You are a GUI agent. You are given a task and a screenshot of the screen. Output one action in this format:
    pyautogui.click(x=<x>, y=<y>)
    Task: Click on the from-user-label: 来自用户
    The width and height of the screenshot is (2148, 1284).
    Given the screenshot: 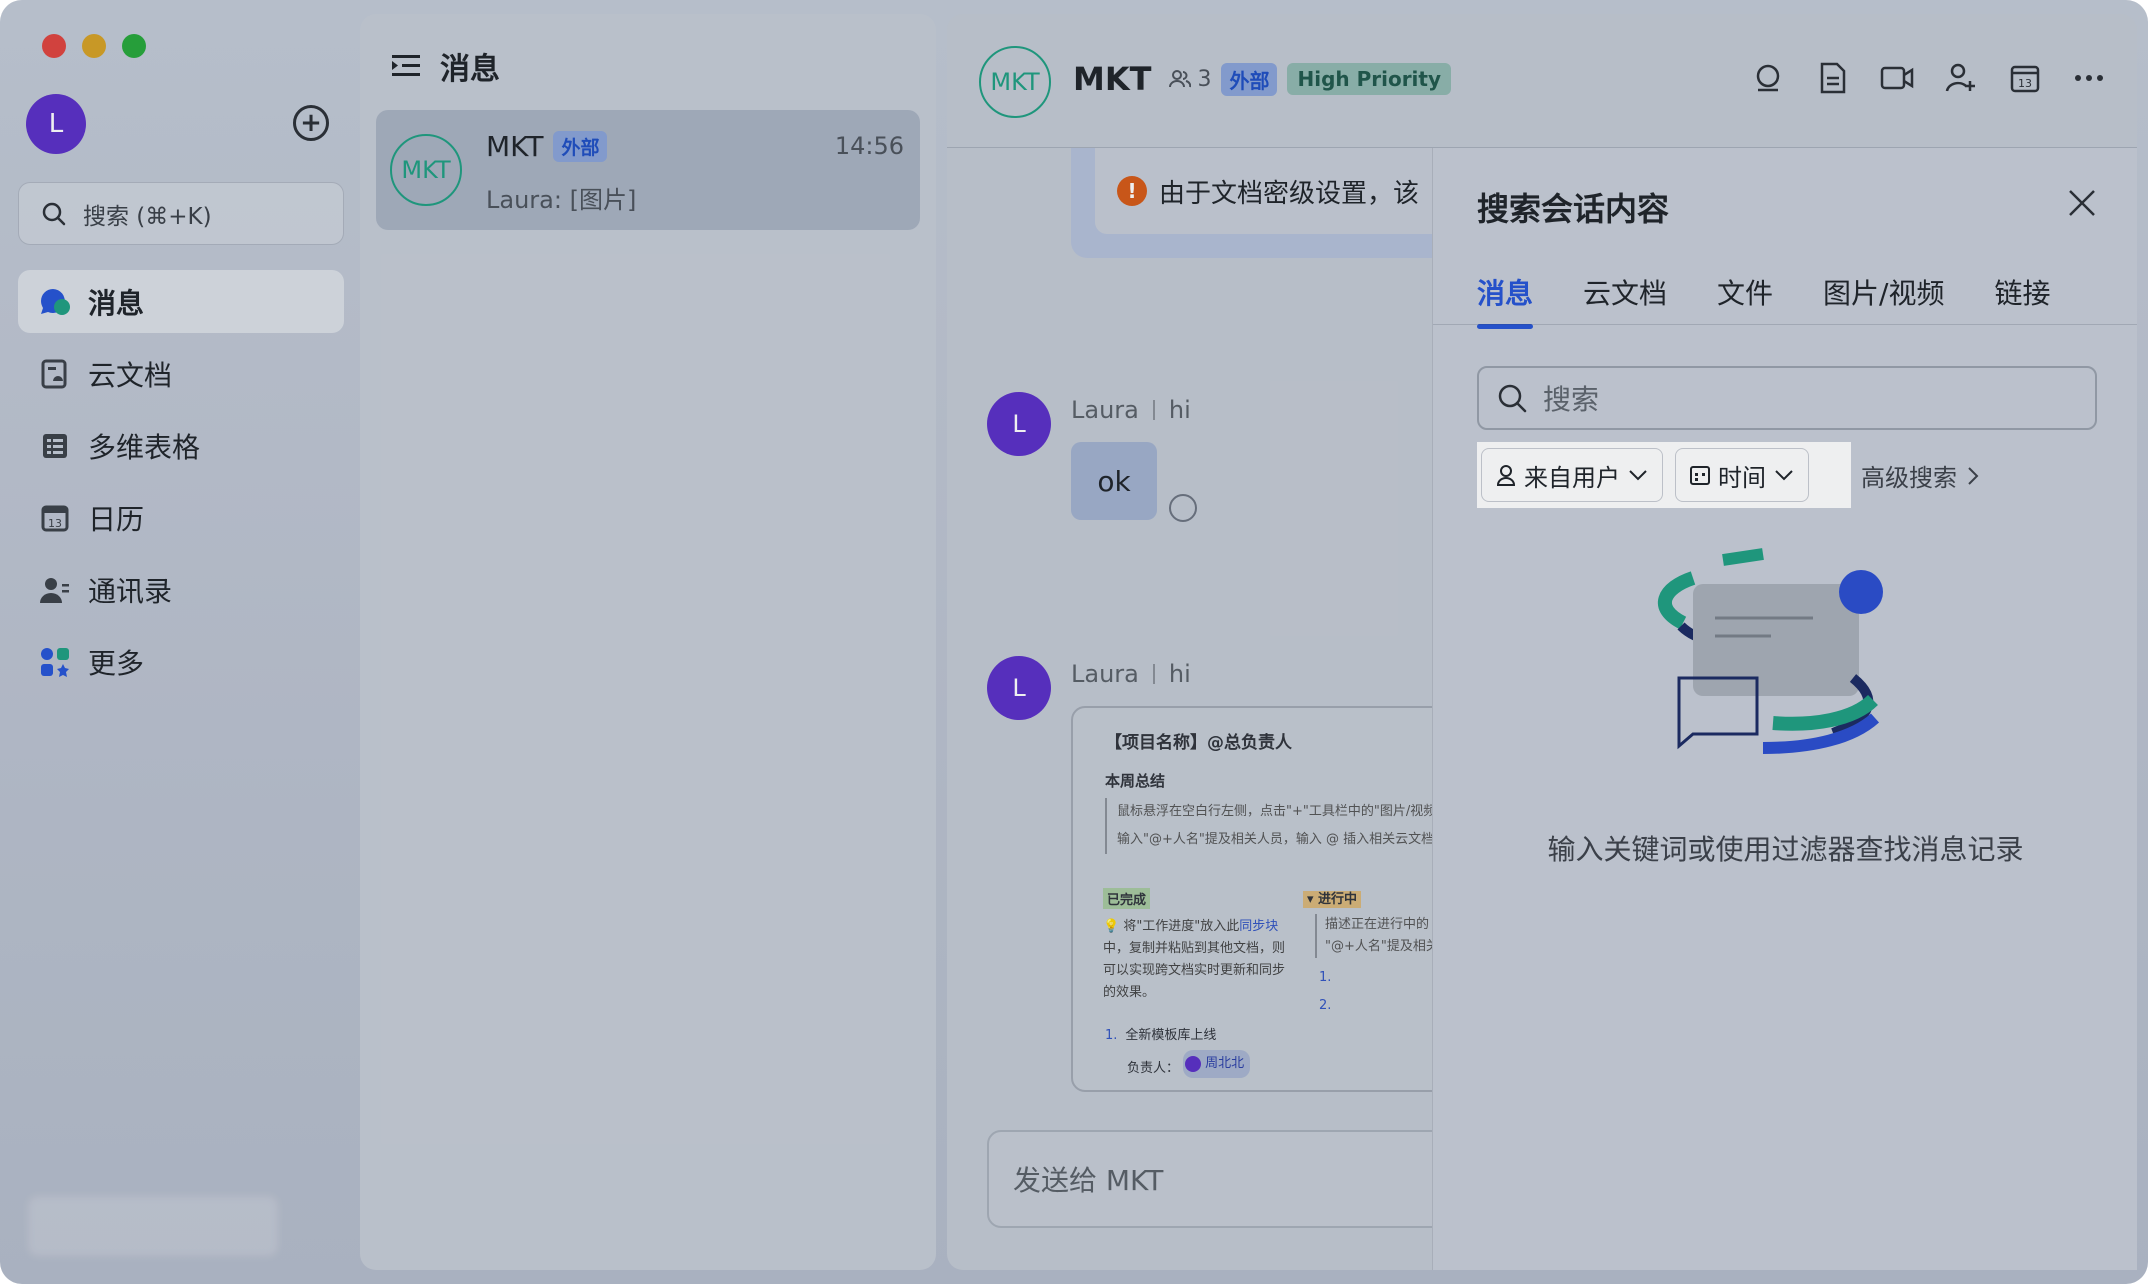 What is the action you would take?
    pyautogui.click(x=1572, y=477)
    